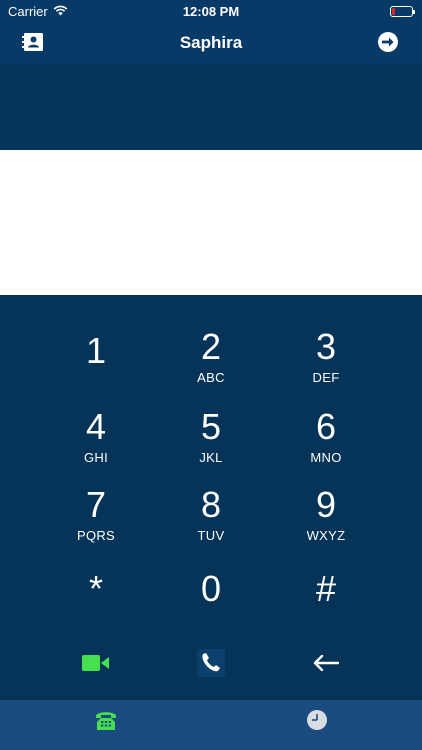 This screenshot has height=750, width=422. I want to click on key-digit: 3, so click(326, 346).